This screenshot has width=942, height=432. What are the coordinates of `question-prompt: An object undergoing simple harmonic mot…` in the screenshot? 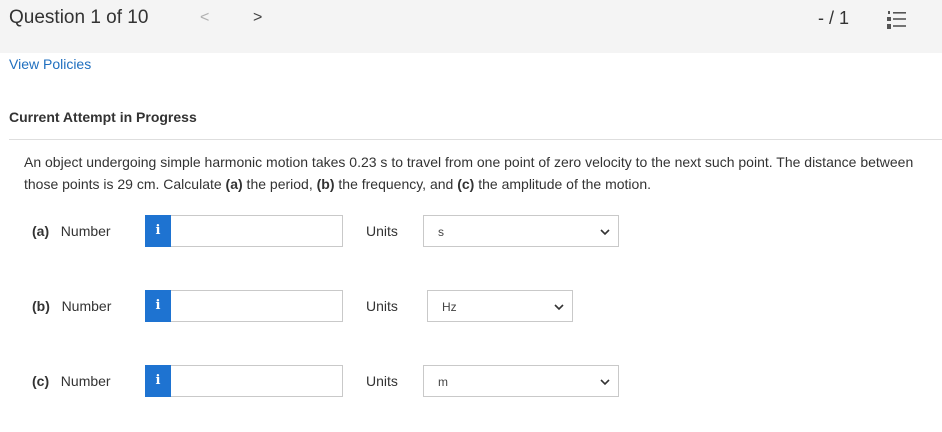 It's located at (469, 173).